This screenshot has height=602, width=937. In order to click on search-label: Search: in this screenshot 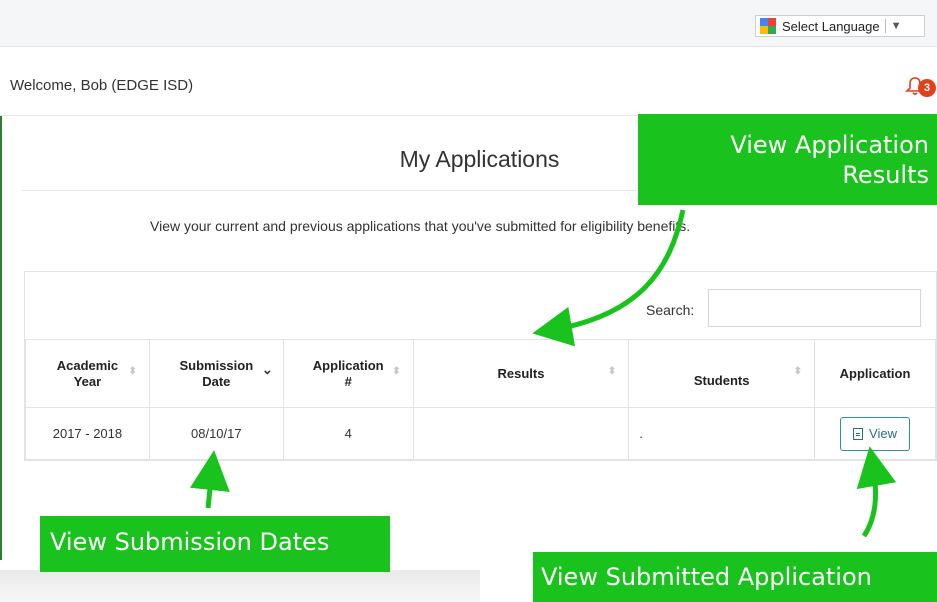, I will do `click(670, 310)`.